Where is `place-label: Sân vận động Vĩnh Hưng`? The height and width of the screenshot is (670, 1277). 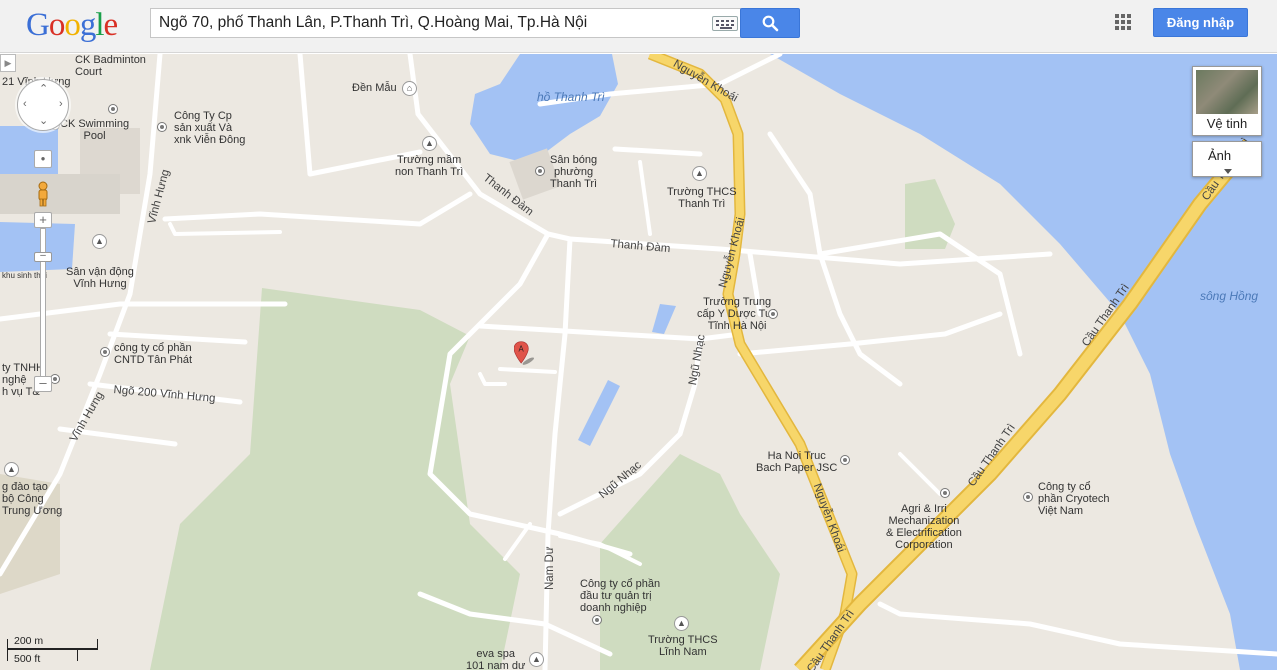
place-label: Sân vận động Vĩnh Hưng is located at coordinates (100, 278).